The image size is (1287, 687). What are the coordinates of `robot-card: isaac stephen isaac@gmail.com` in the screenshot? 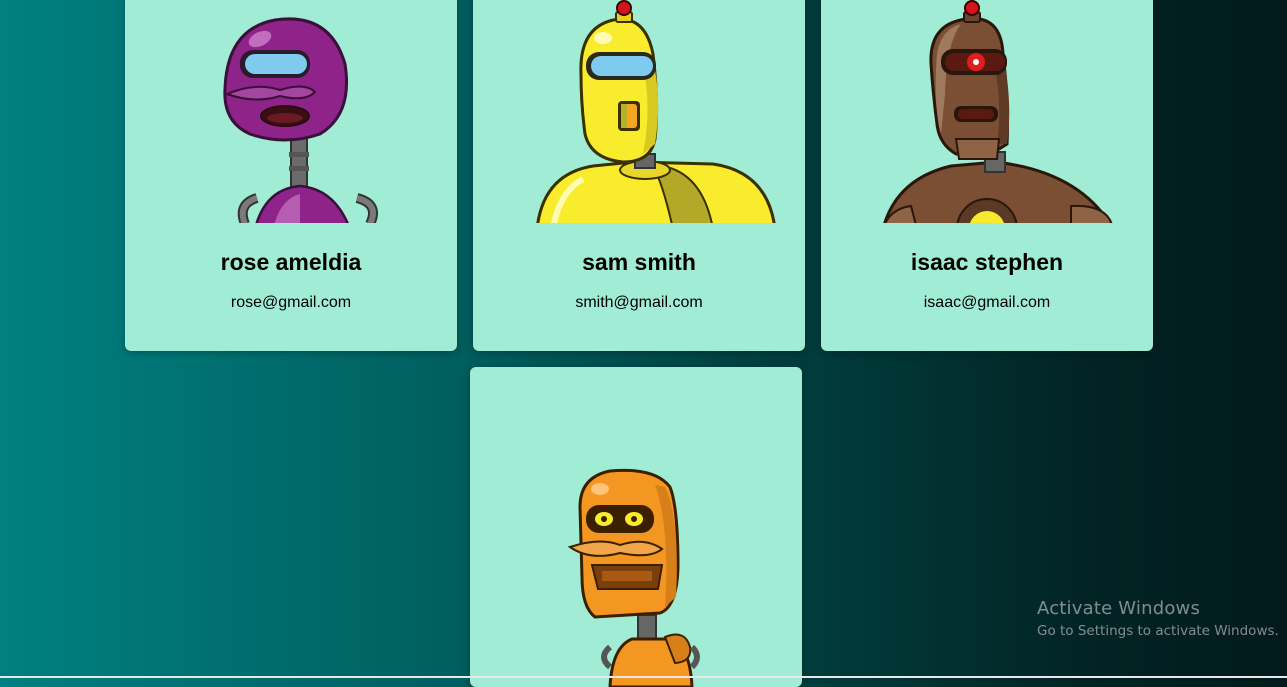 It's located at (987, 175).